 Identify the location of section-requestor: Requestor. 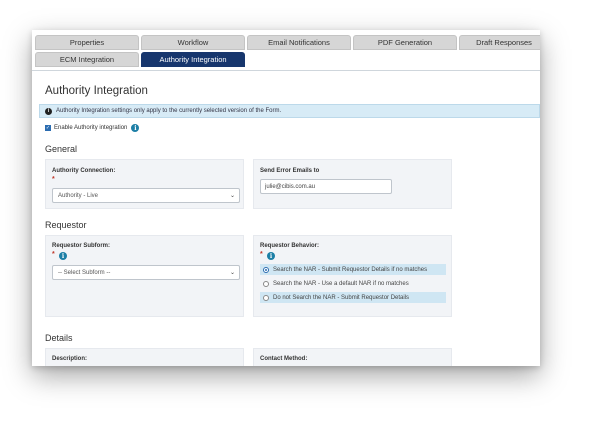
(66, 225).